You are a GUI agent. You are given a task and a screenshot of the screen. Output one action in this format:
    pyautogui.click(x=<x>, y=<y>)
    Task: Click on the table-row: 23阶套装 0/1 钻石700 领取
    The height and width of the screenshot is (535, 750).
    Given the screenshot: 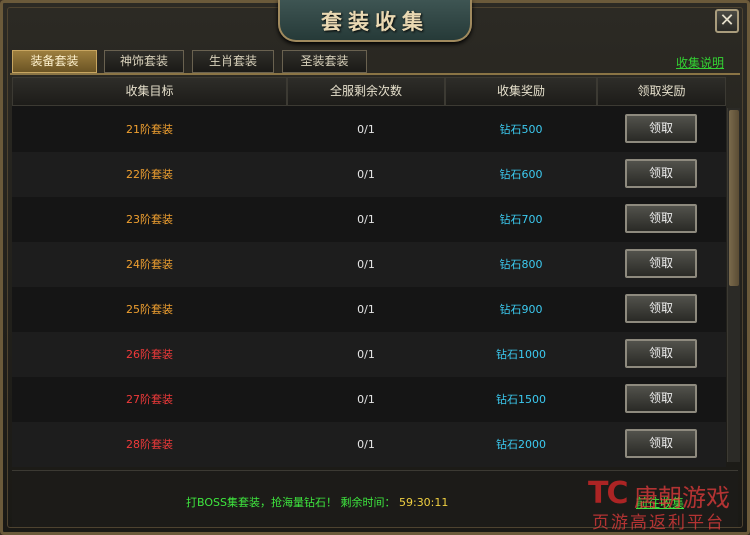 What is the action you would take?
    pyautogui.click(x=369, y=219)
    